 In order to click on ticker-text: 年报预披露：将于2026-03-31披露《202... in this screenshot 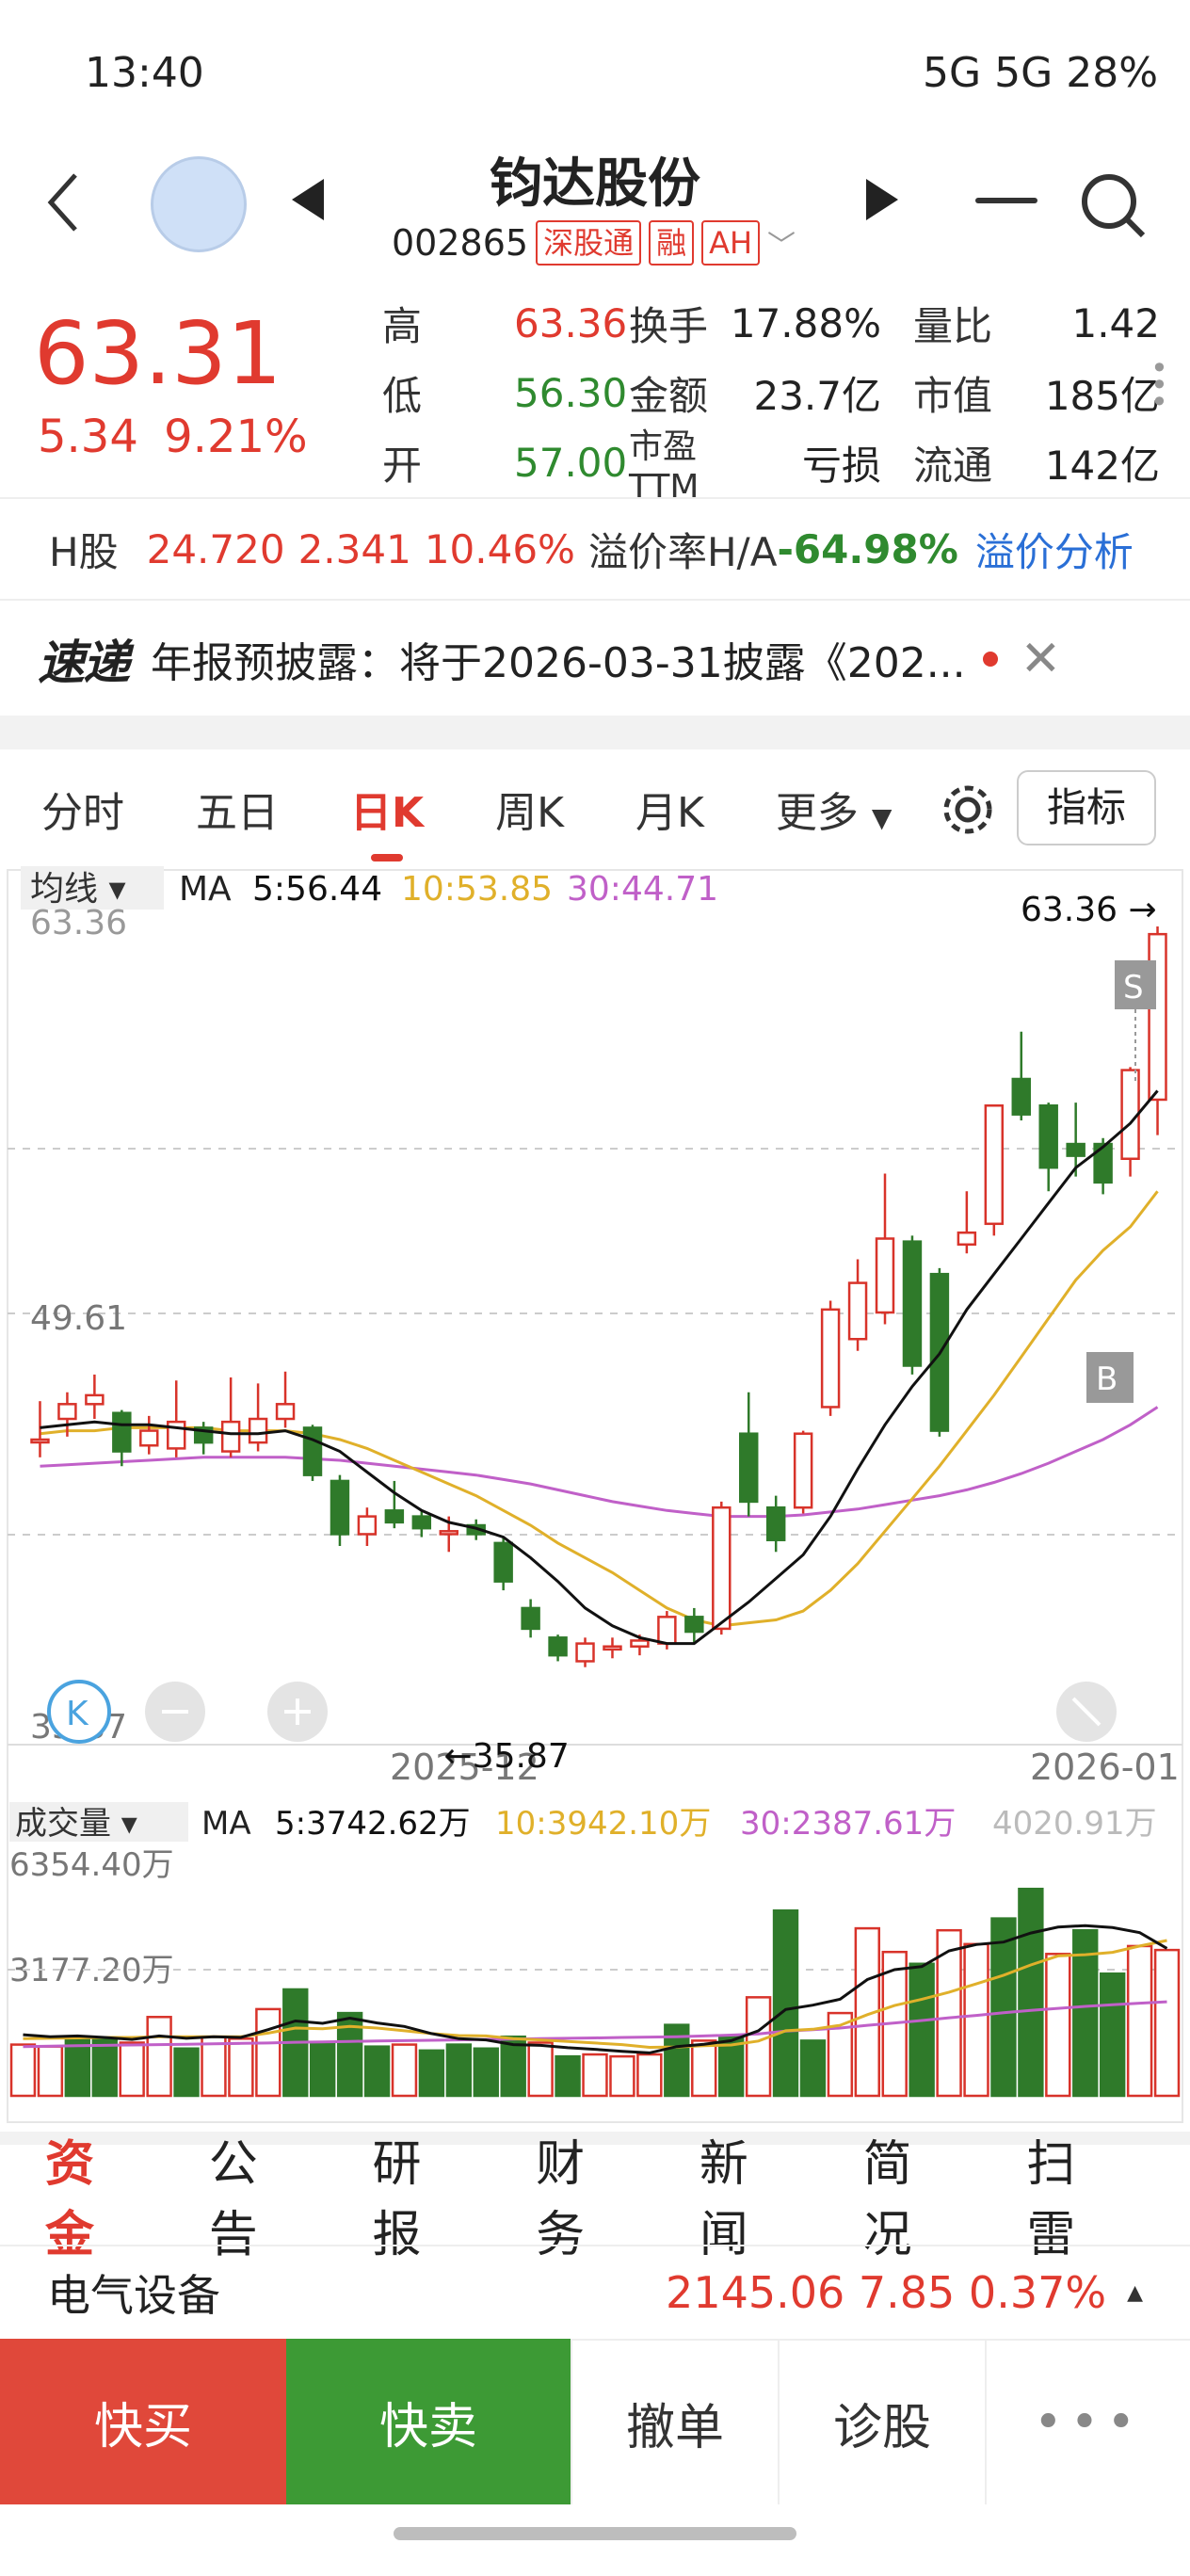, I will do `click(558, 663)`.